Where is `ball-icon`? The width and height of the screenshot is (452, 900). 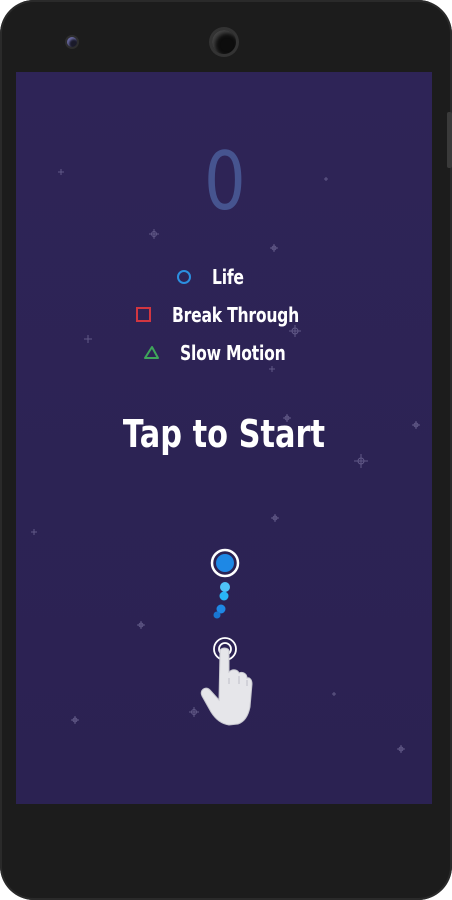 ball-icon is located at coordinates (225, 563).